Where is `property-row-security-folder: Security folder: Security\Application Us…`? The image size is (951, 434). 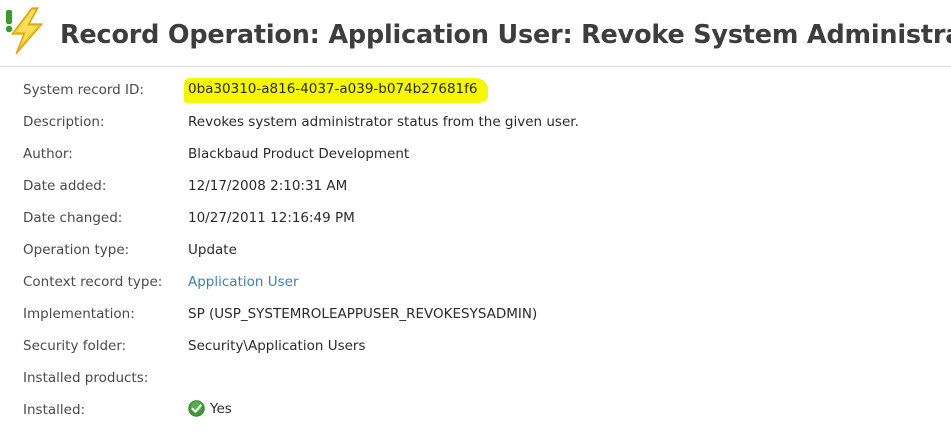 property-row-security-folder: Security folder: Security\Application Us… is located at coordinates (473, 350).